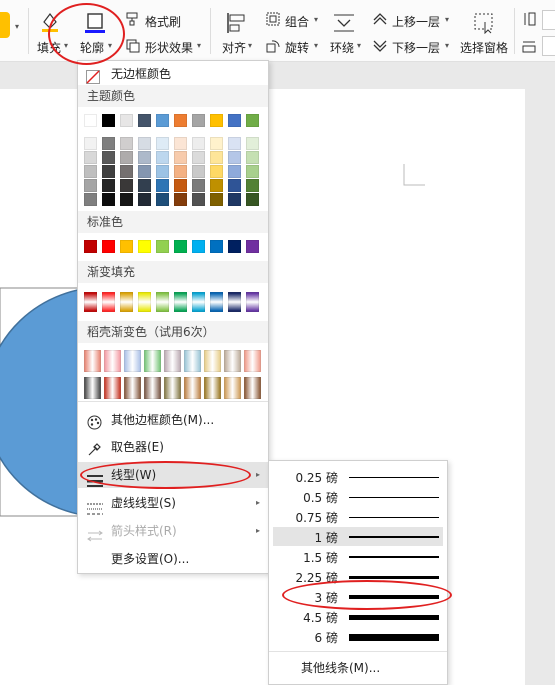 This screenshot has height=685, width=555. I want to click on no-border-item: 无边框颜色, so click(173, 74).